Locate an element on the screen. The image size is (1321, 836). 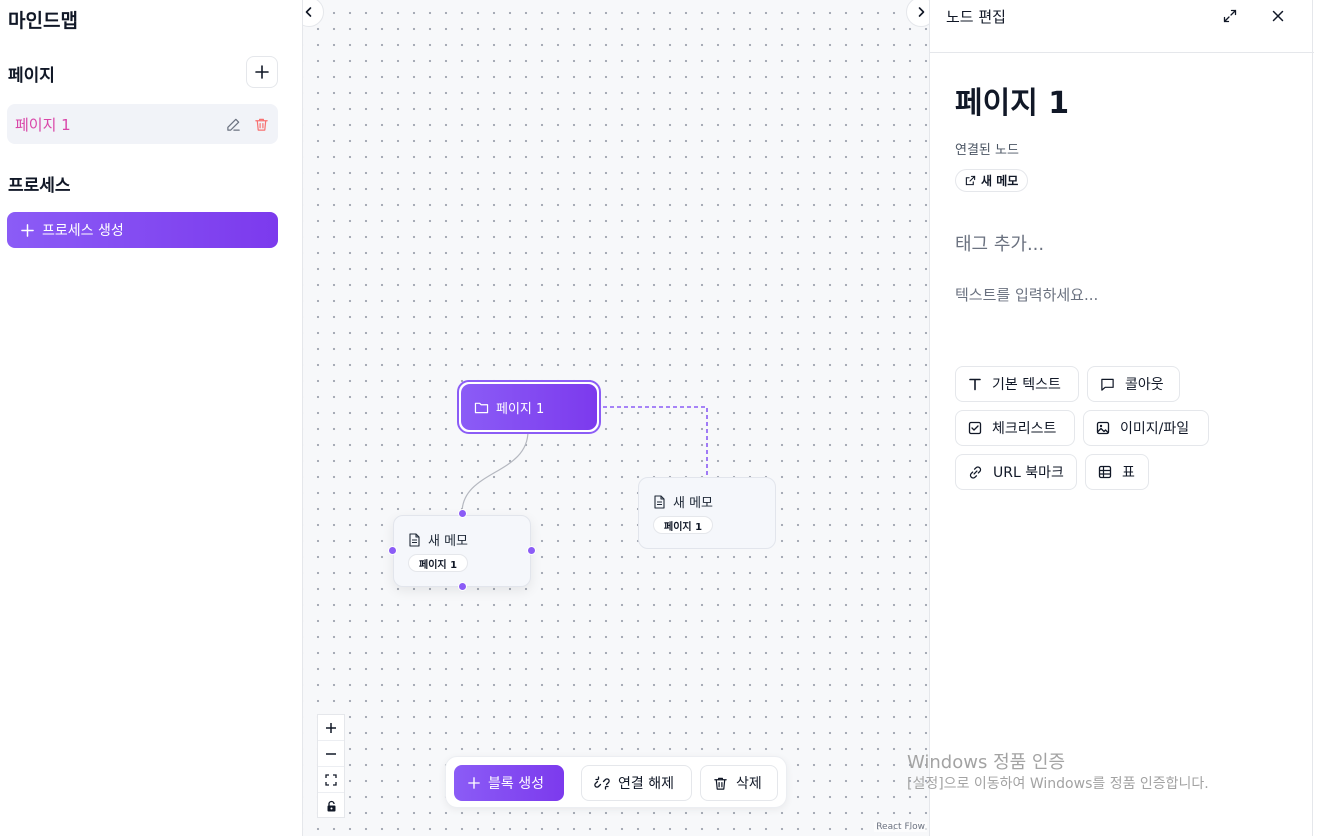
minus-icon is located at coordinates (331, 753).